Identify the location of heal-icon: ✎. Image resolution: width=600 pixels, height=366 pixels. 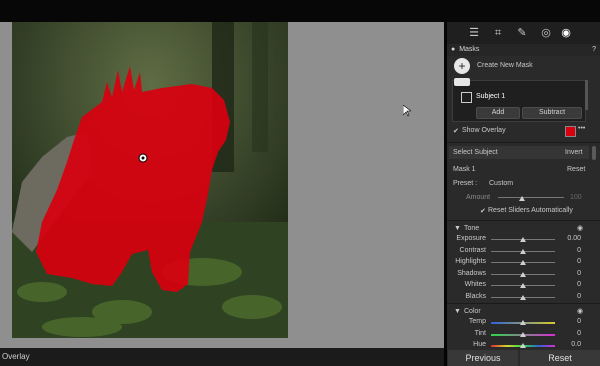
(522, 33).